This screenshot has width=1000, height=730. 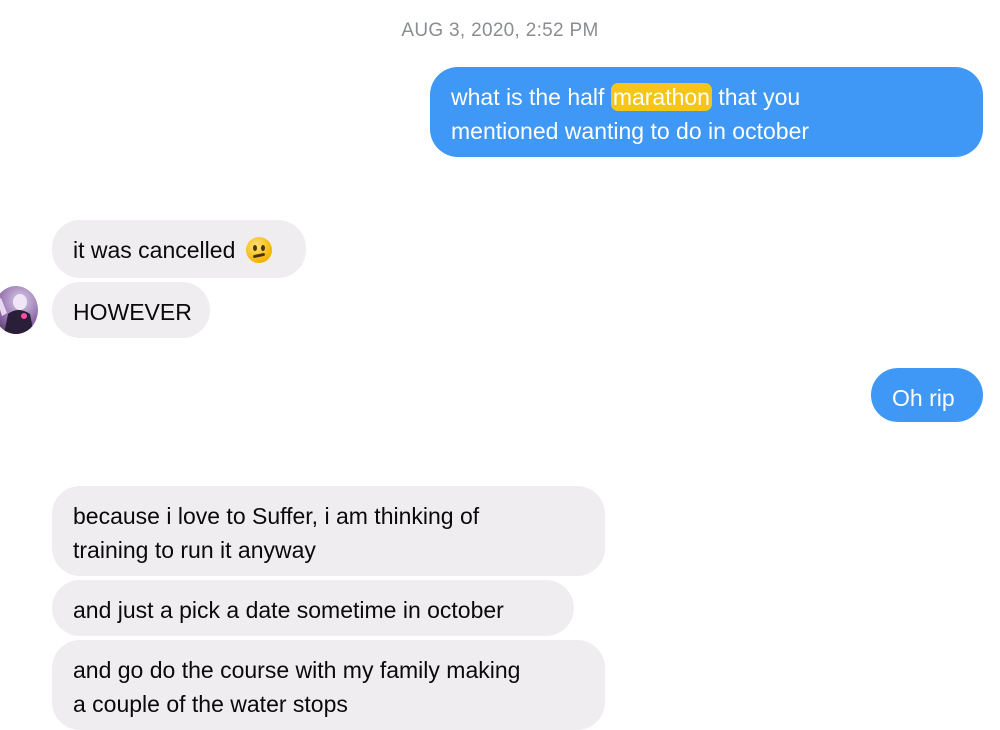 I want to click on message-line: training to run it anyway, so click(x=194, y=550).